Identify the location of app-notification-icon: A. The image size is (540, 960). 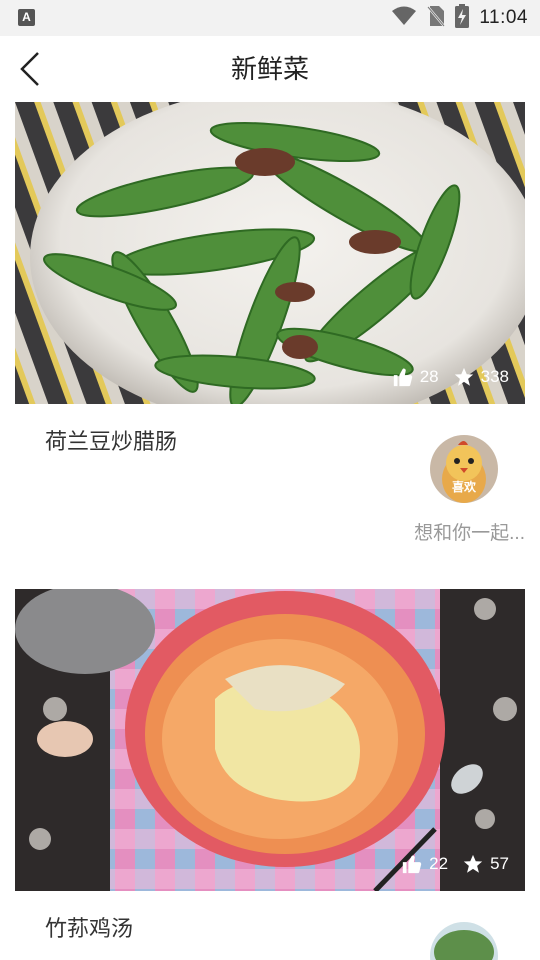
(26, 17).